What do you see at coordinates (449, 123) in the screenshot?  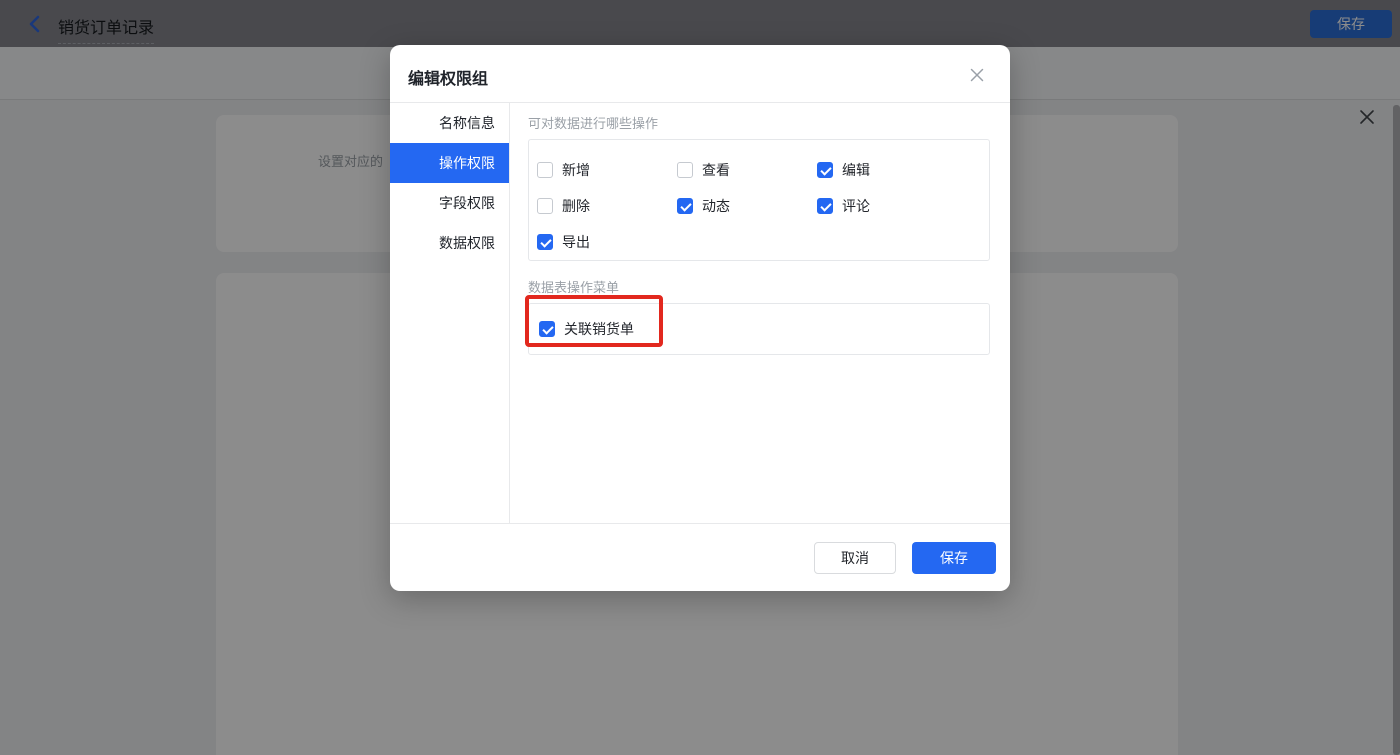 I see `tab-name-info: 名称信息` at bounding box center [449, 123].